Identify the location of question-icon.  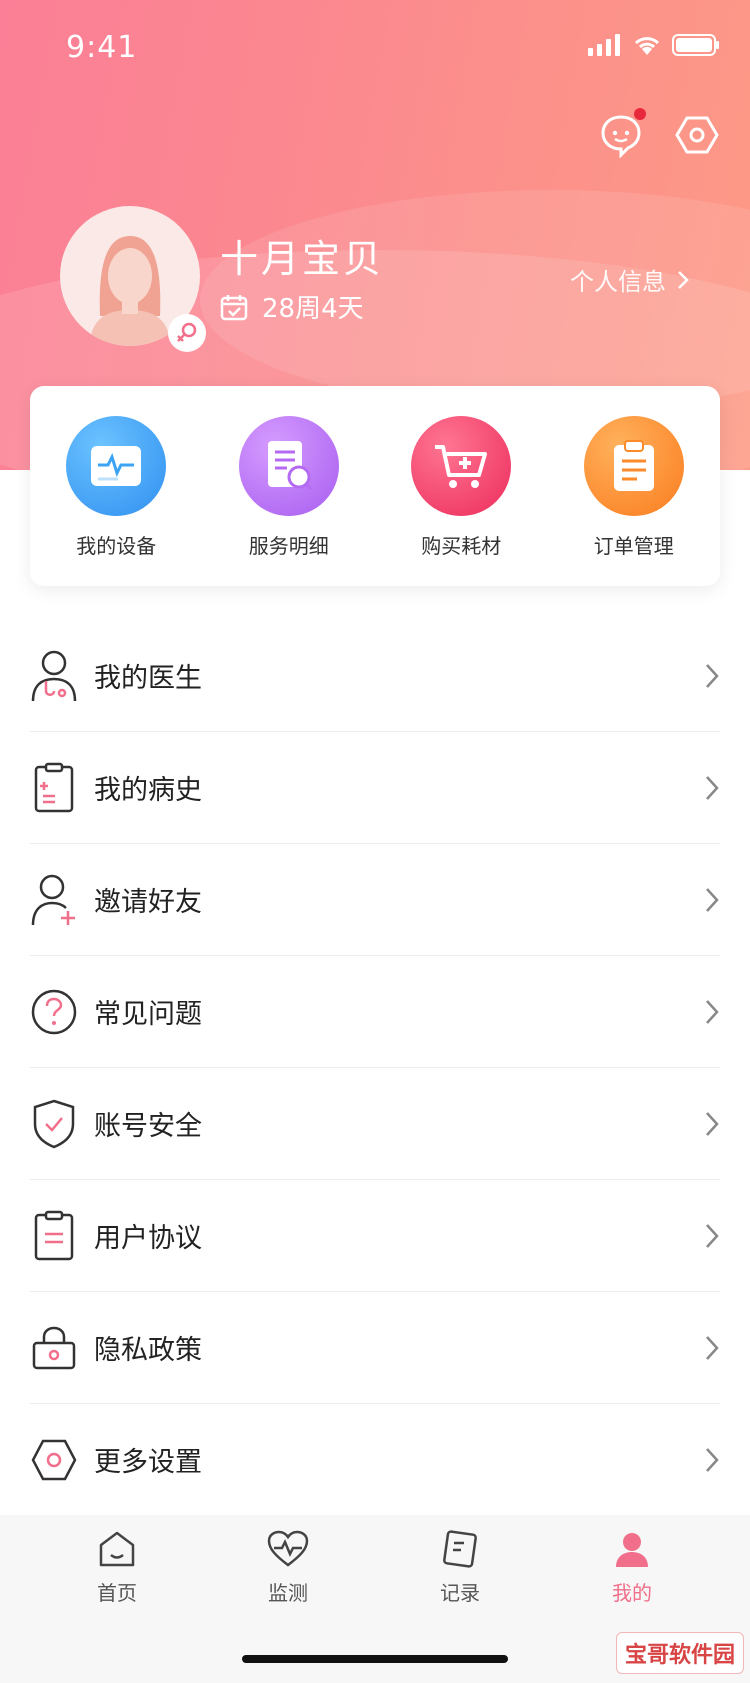
(54, 1011).